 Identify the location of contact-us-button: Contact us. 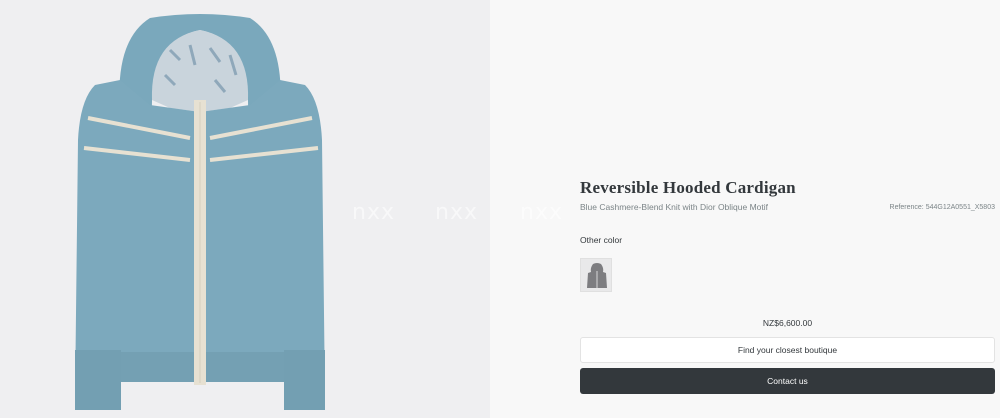
(787, 381).